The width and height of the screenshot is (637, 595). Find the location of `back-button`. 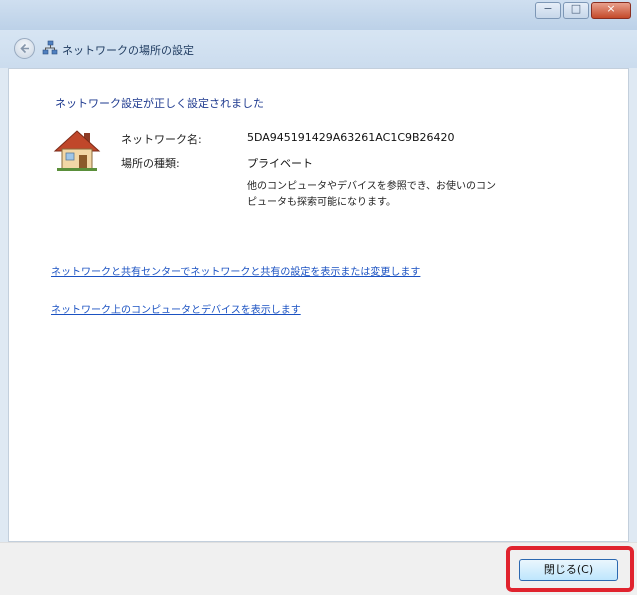

back-button is located at coordinates (24, 48).